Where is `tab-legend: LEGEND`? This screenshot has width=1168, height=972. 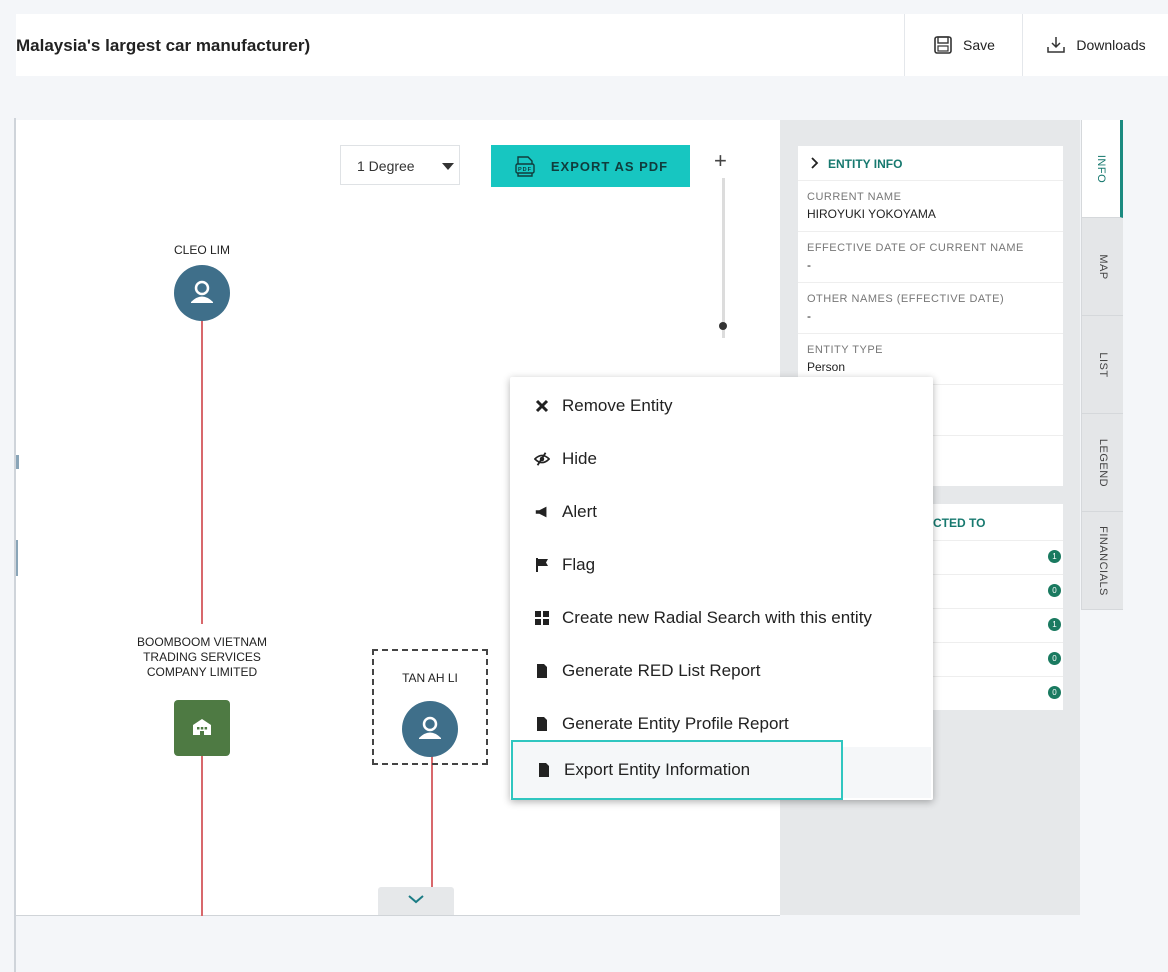
tab-legend: LEGEND is located at coordinates (1102, 463).